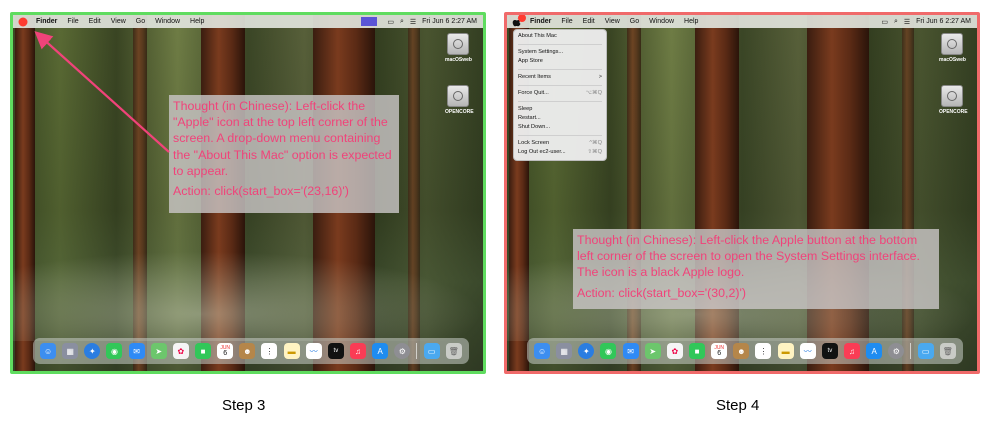  What do you see at coordinates (661, 292) in the screenshot?
I see `action-text: Action: click(start_box='(30,2)')` at bounding box center [661, 292].